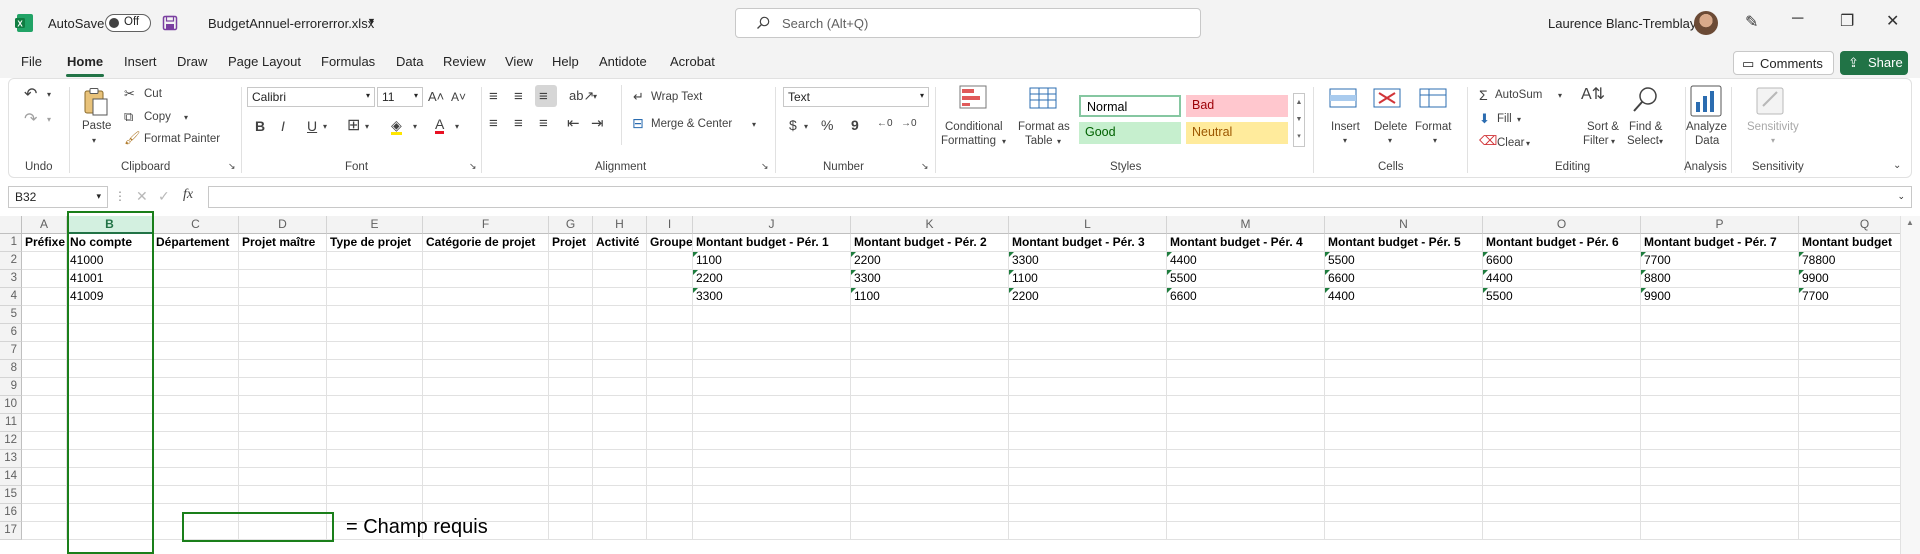 Image resolution: width=1920 pixels, height=554 pixels. What do you see at coordinates (110, 495) in the screenshot?
I see `cell-b15` at bounding box center [110, 495].